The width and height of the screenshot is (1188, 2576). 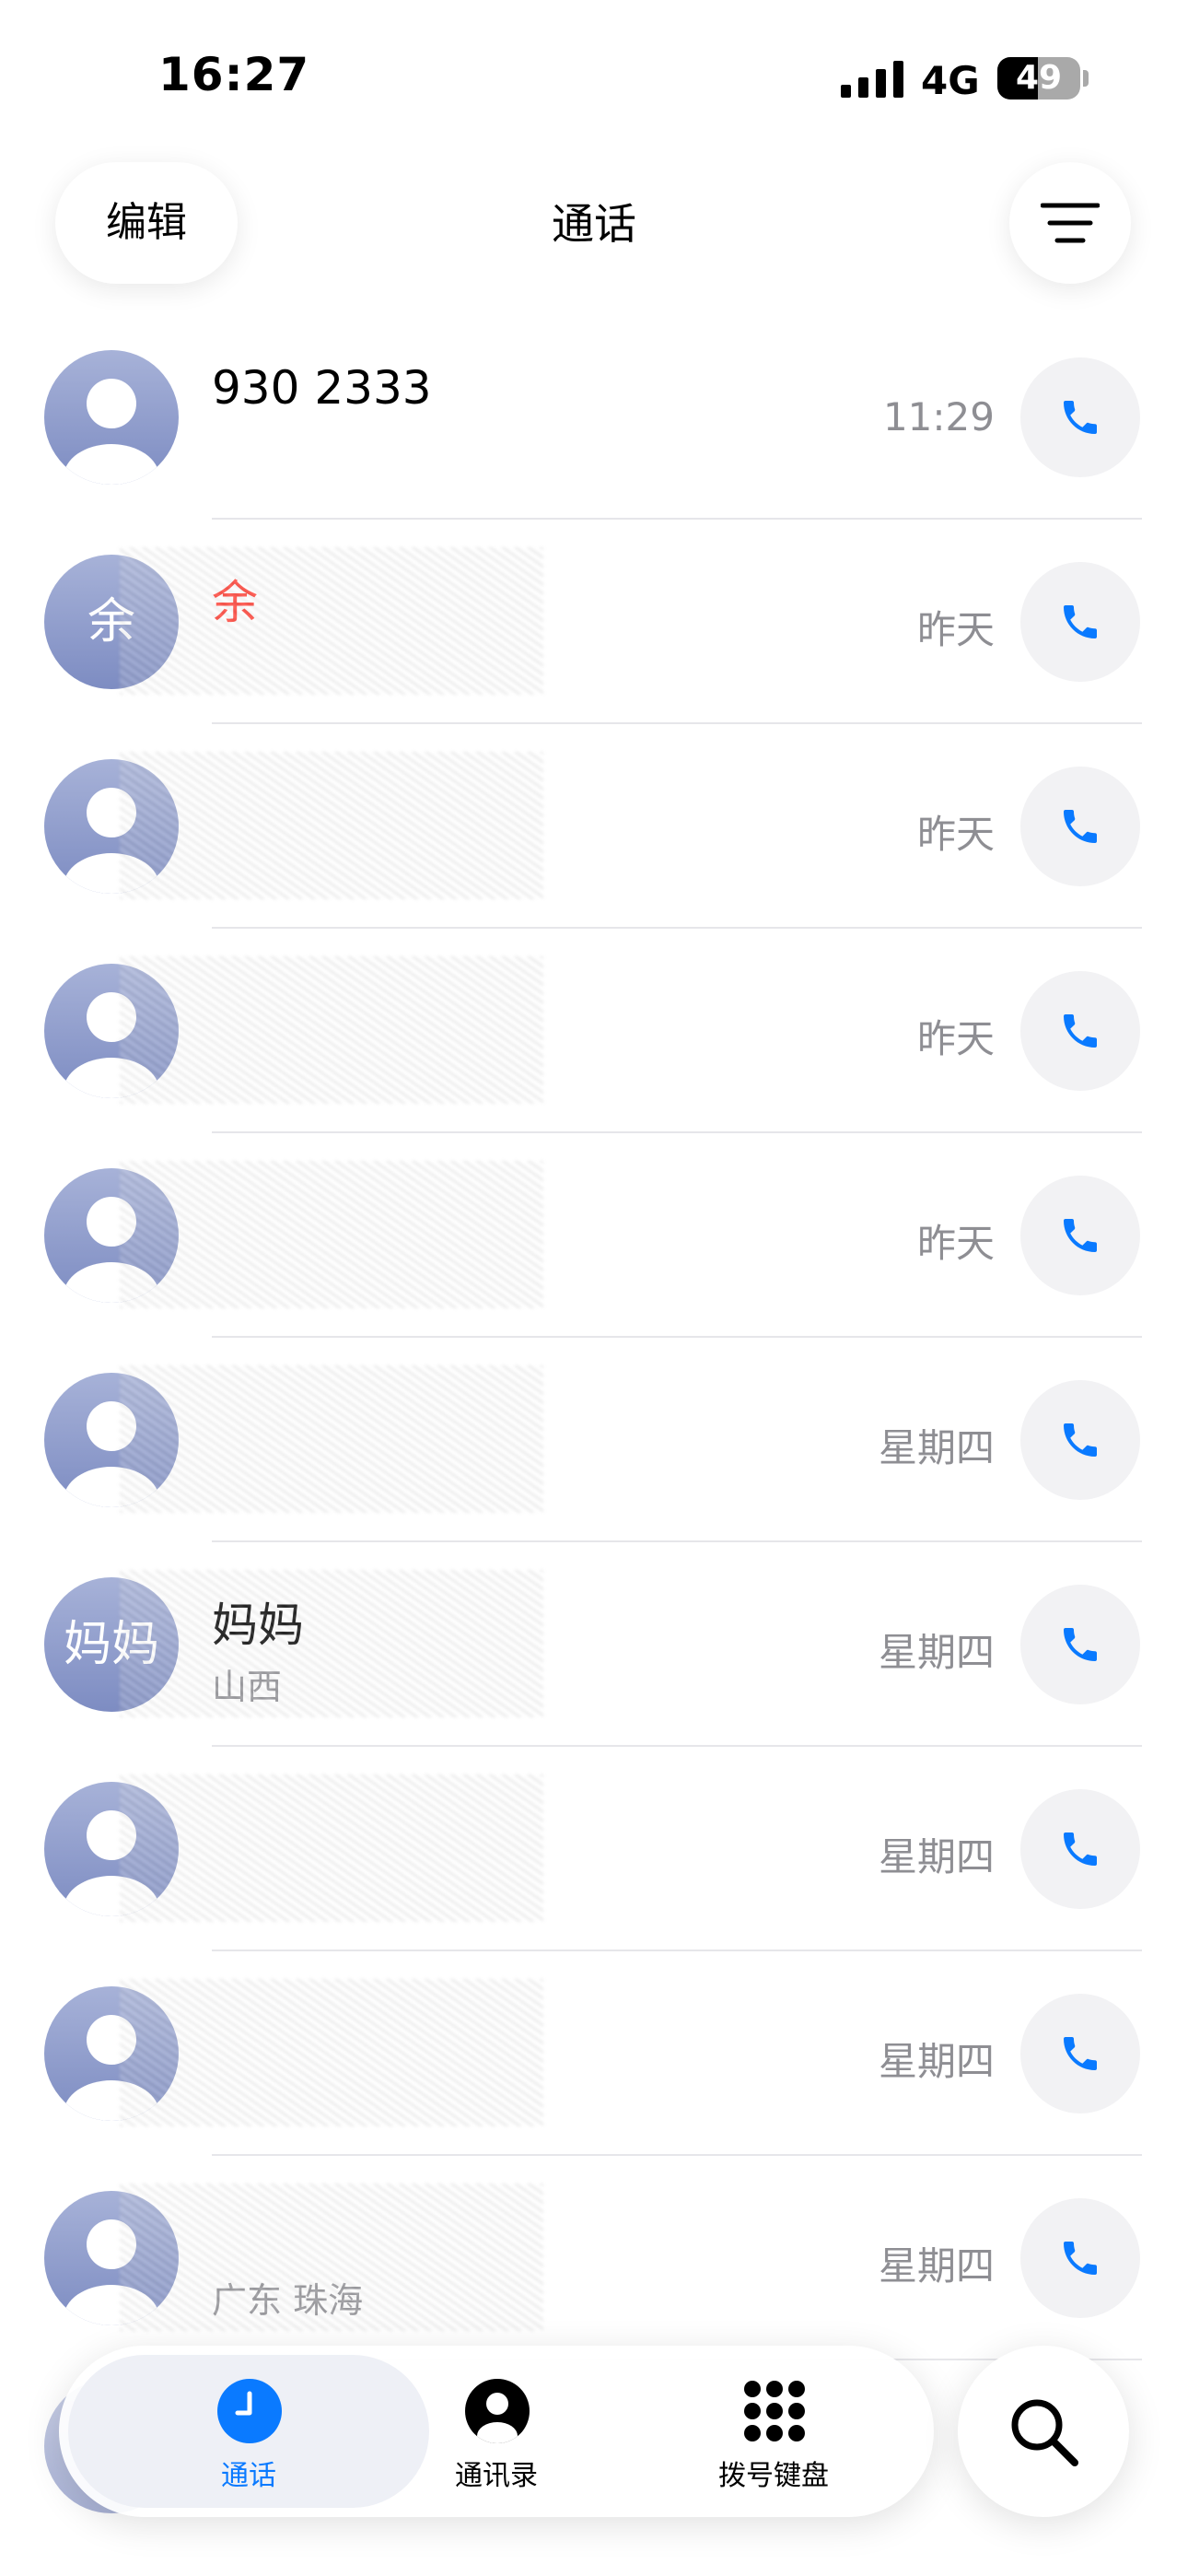 I want to click on search-icon, so click(x=1044, y=2432).